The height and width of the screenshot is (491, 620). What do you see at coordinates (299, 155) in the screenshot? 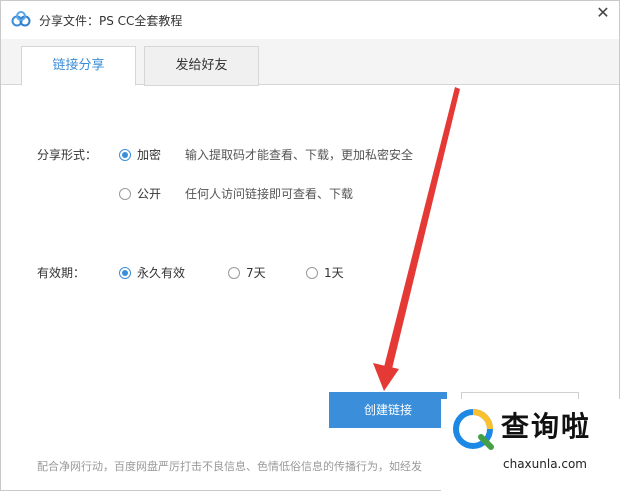
I see `encrypted-description: 输入提取码才能查看、下载，更加私密安全` at bounding box center [299, 155].